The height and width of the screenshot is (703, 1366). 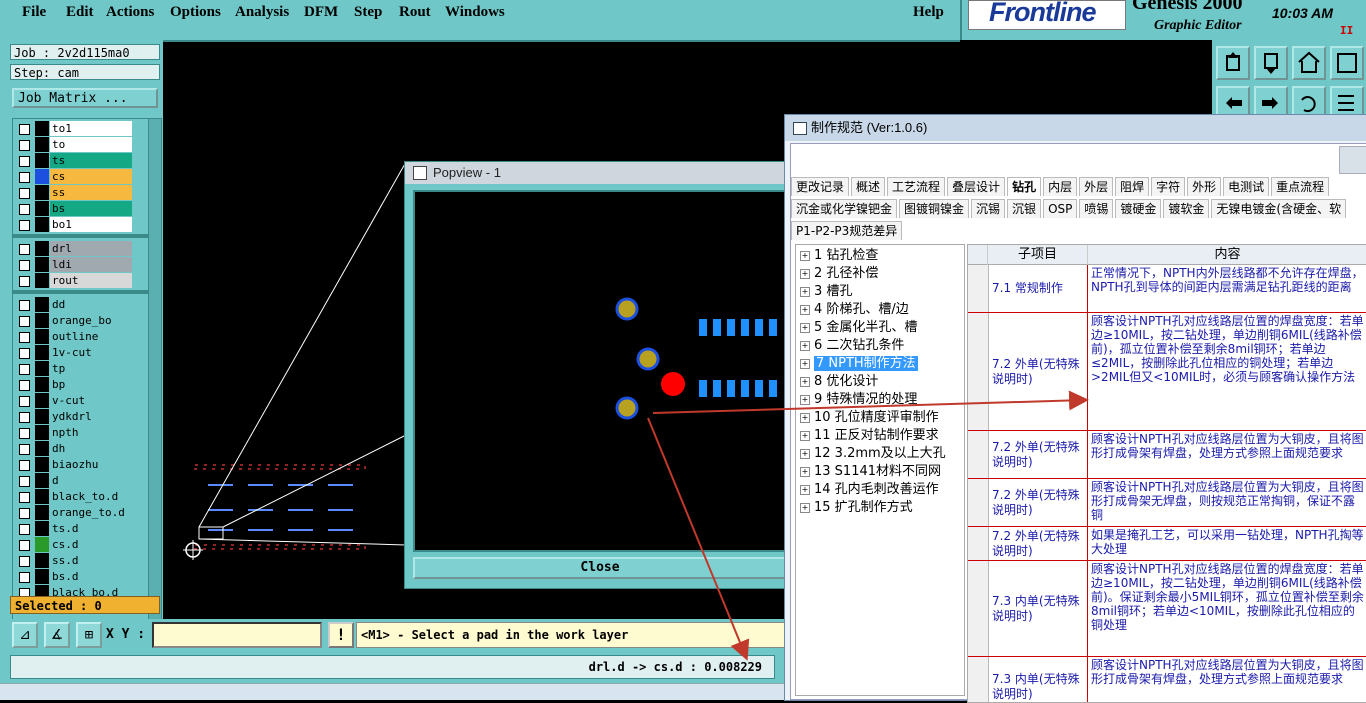 What do you see at coordinates (870, 472) in the screenshot?
I see `tree-item: +13 S1141材料不同网` at bounding box center [870, 472].